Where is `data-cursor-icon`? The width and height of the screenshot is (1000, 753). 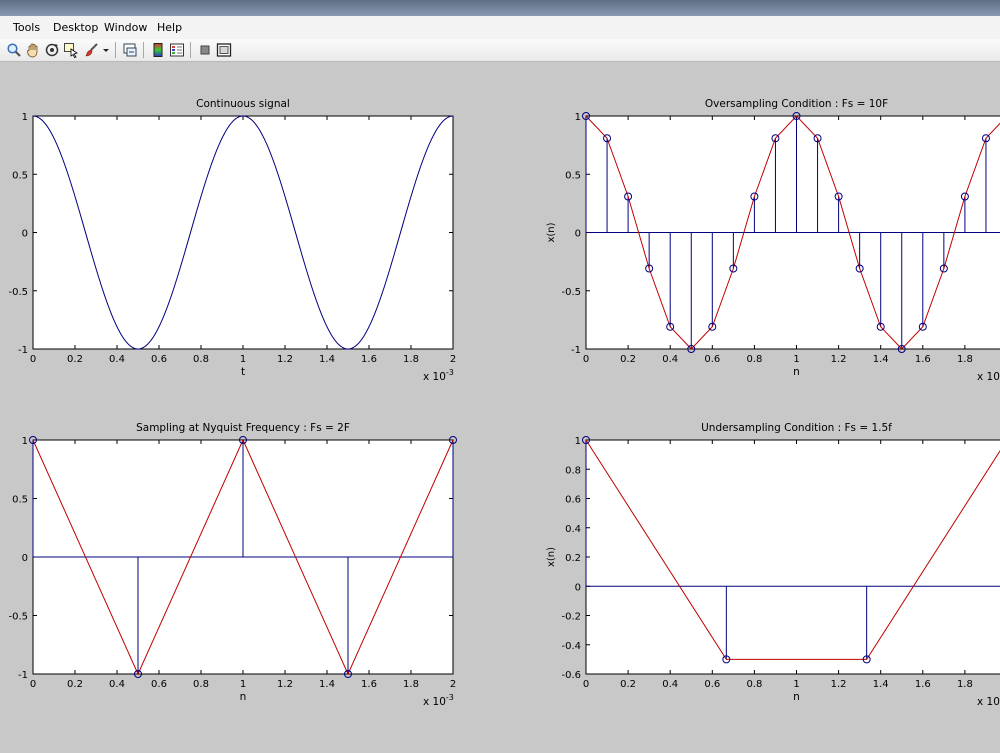
data-cursor-icon is located at coordinates (71, 50).